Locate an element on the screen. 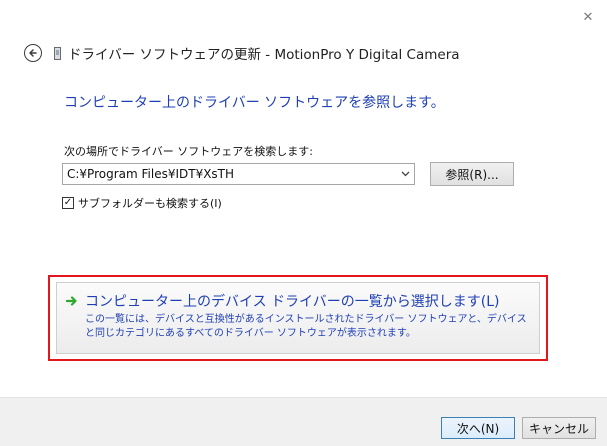 The image size is (607, 446). include-subfolders-checkbox: ✓ is located at coordinates (68, 203).